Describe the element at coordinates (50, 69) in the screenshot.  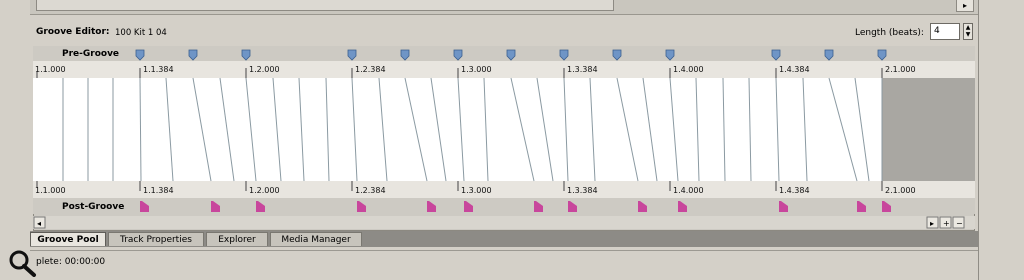
I see `ruler-label-top: 1.1.000` at that location.